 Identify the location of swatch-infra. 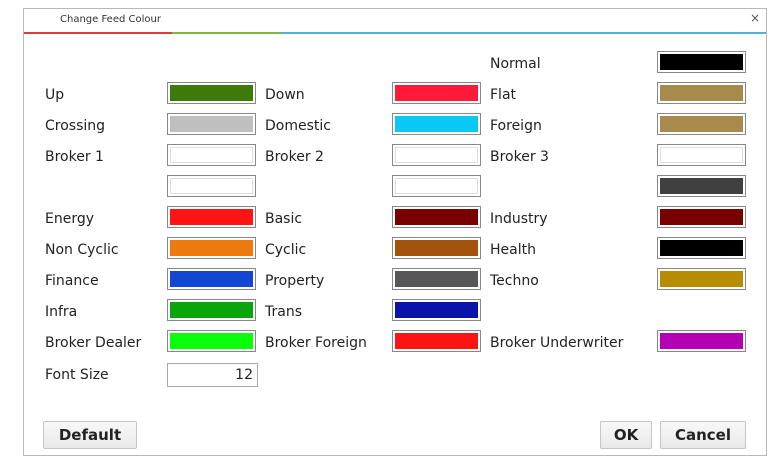
(211, 310).